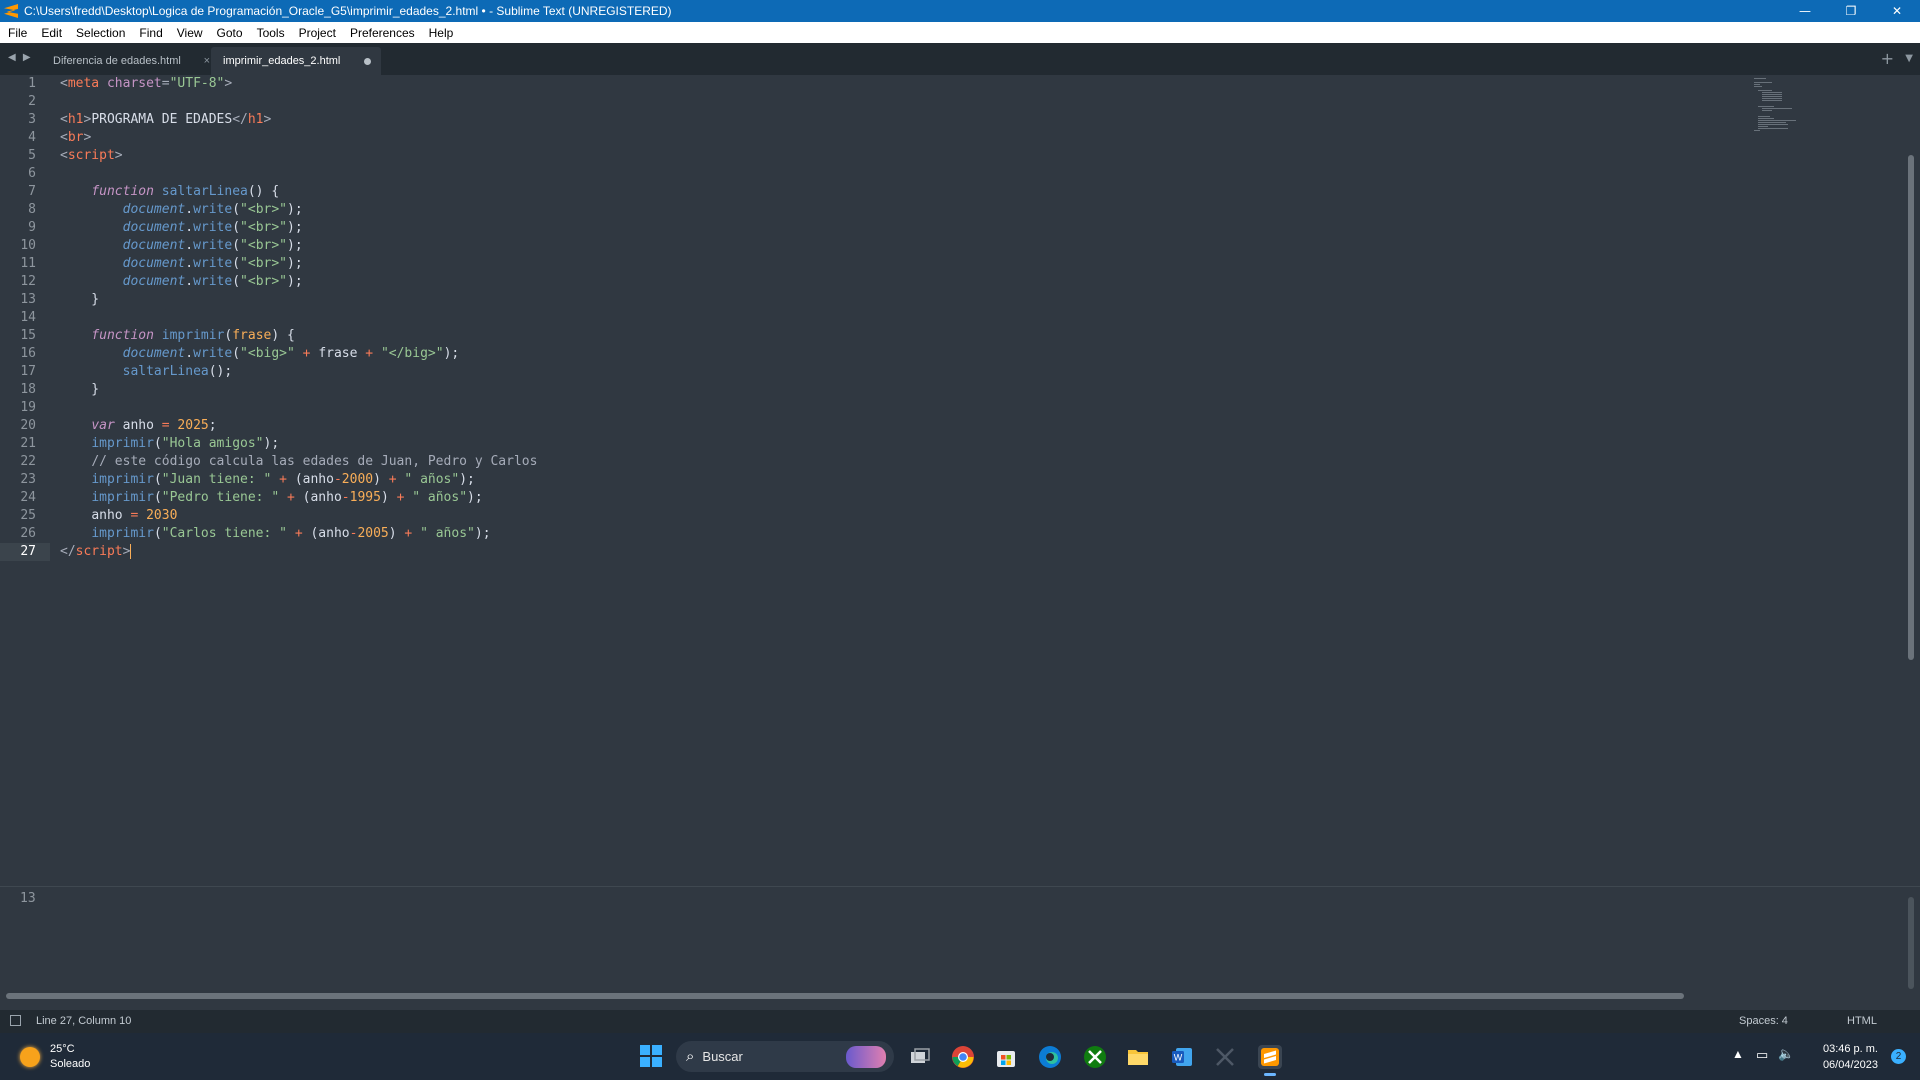 The width and height of the screenshot is (1920, 1080). I want to click on menu-file: File, so click(16, 33).